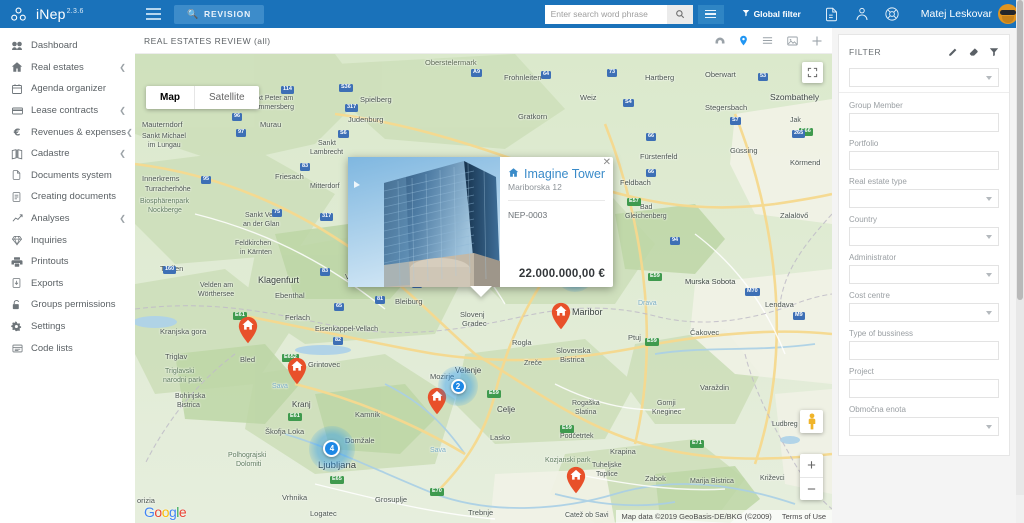 The height and width of the screenshot is (523, 1024). I want to click on revision-button: 🔍 REVISION, so click(219, 14).